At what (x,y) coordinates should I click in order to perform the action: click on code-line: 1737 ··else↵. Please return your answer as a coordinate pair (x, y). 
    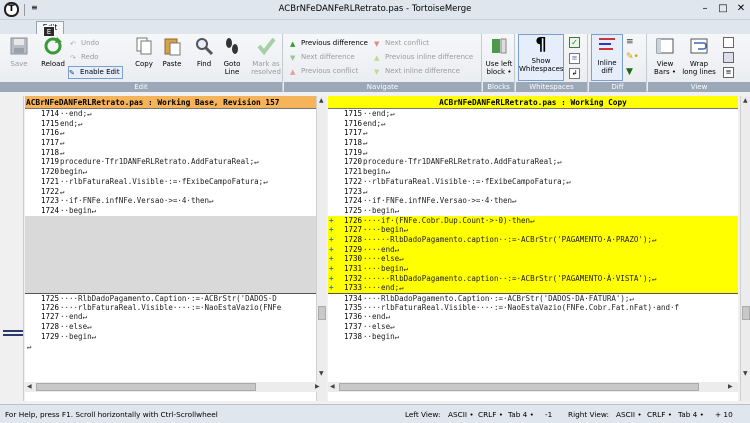
    Looking at the image, I should click on (533, 327).